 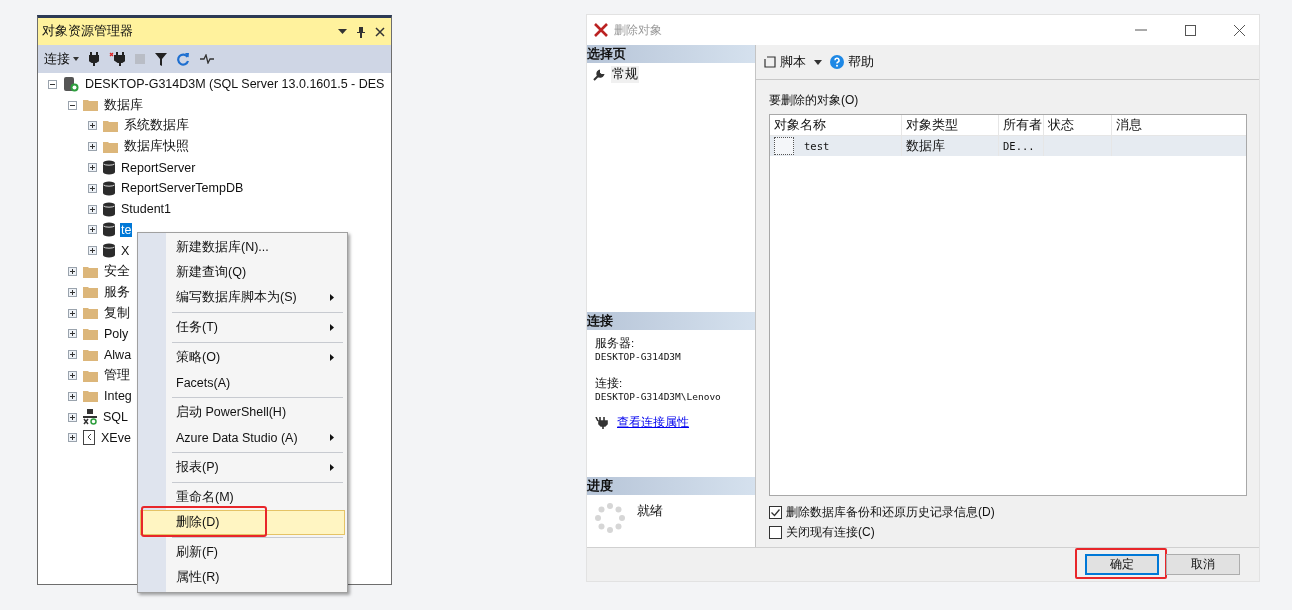 What do you see at coordinates (94, 59) in the screenshot?
I see `plug-icon` at bounding box center [94, 59].